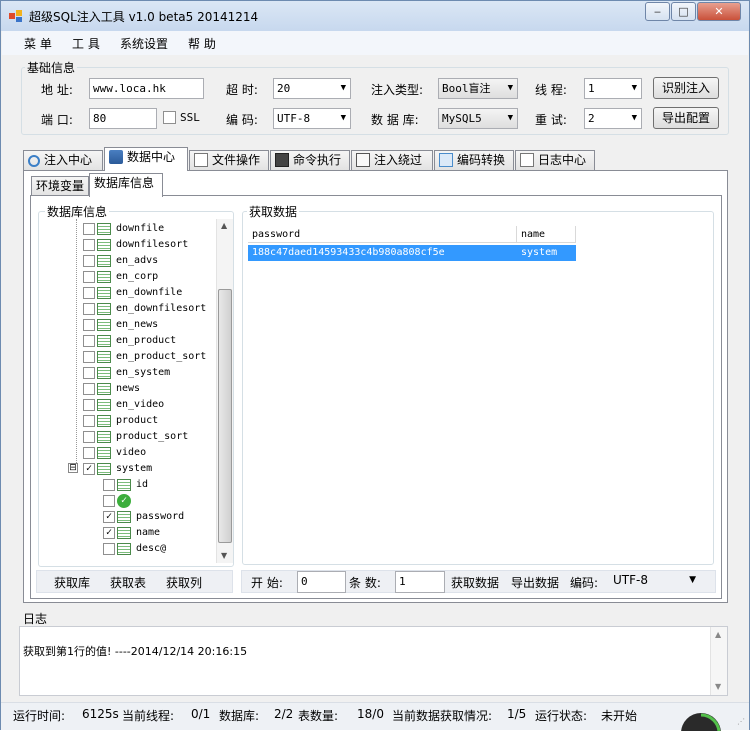 This screenshot has width=750, height=731. What do you see at coordinates (34, 161) in the screenshot?
I see `gear-icon` at bounding box center [34, 161].